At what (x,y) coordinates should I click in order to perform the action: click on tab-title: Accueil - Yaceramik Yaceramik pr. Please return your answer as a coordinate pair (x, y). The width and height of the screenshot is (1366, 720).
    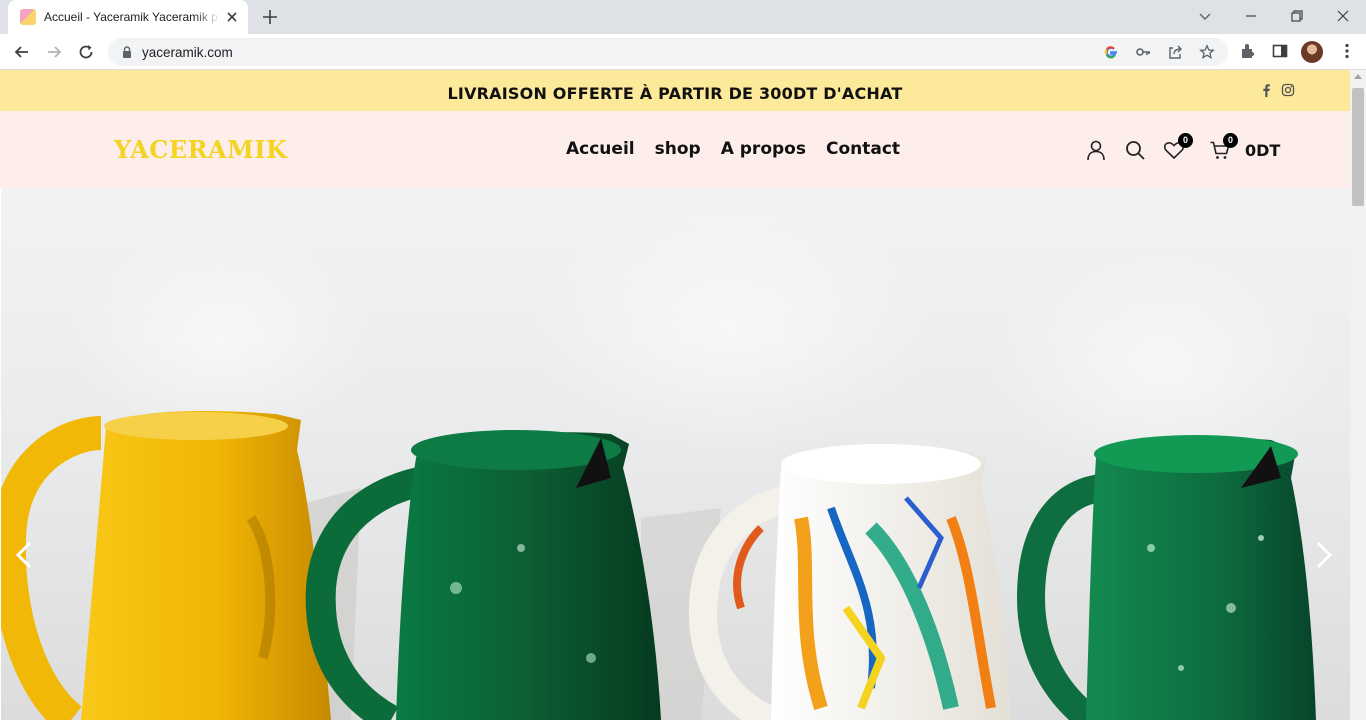
    Looking at the image, I should click on (132, 17).